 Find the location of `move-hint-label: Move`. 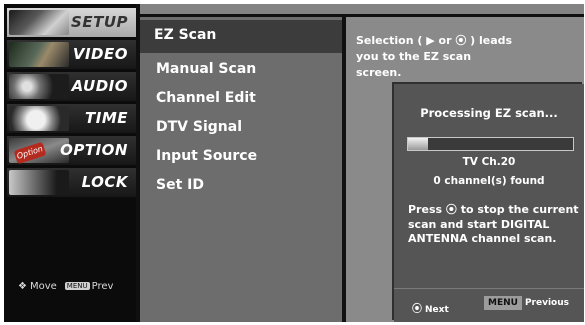

move-hint-label: Move is located at coordinates (43, 286).